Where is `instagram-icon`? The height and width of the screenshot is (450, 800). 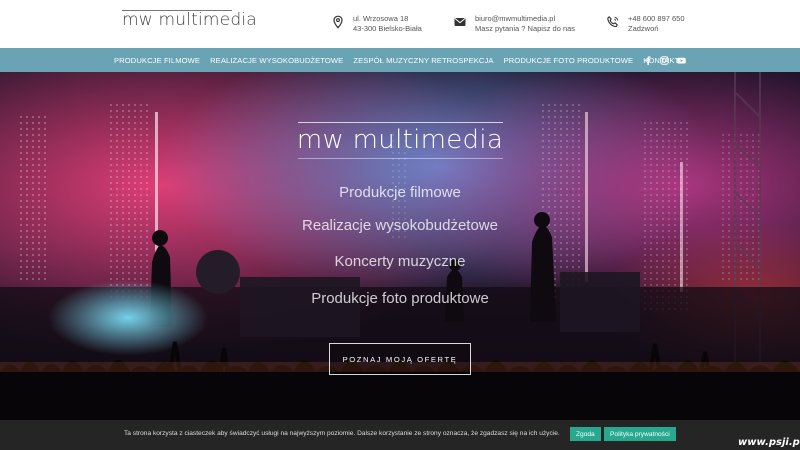
instagram-icon is located at coordinates (664, 60).